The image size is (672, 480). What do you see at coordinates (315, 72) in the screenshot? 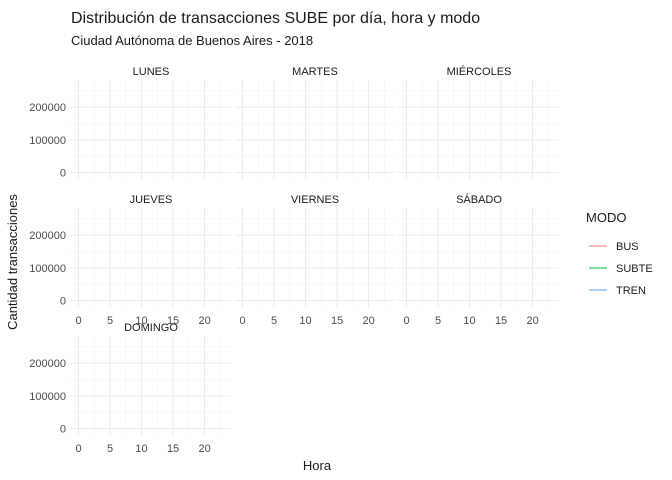
I see `facet-strip-label: MARTES` at bounding box center [315, 72].